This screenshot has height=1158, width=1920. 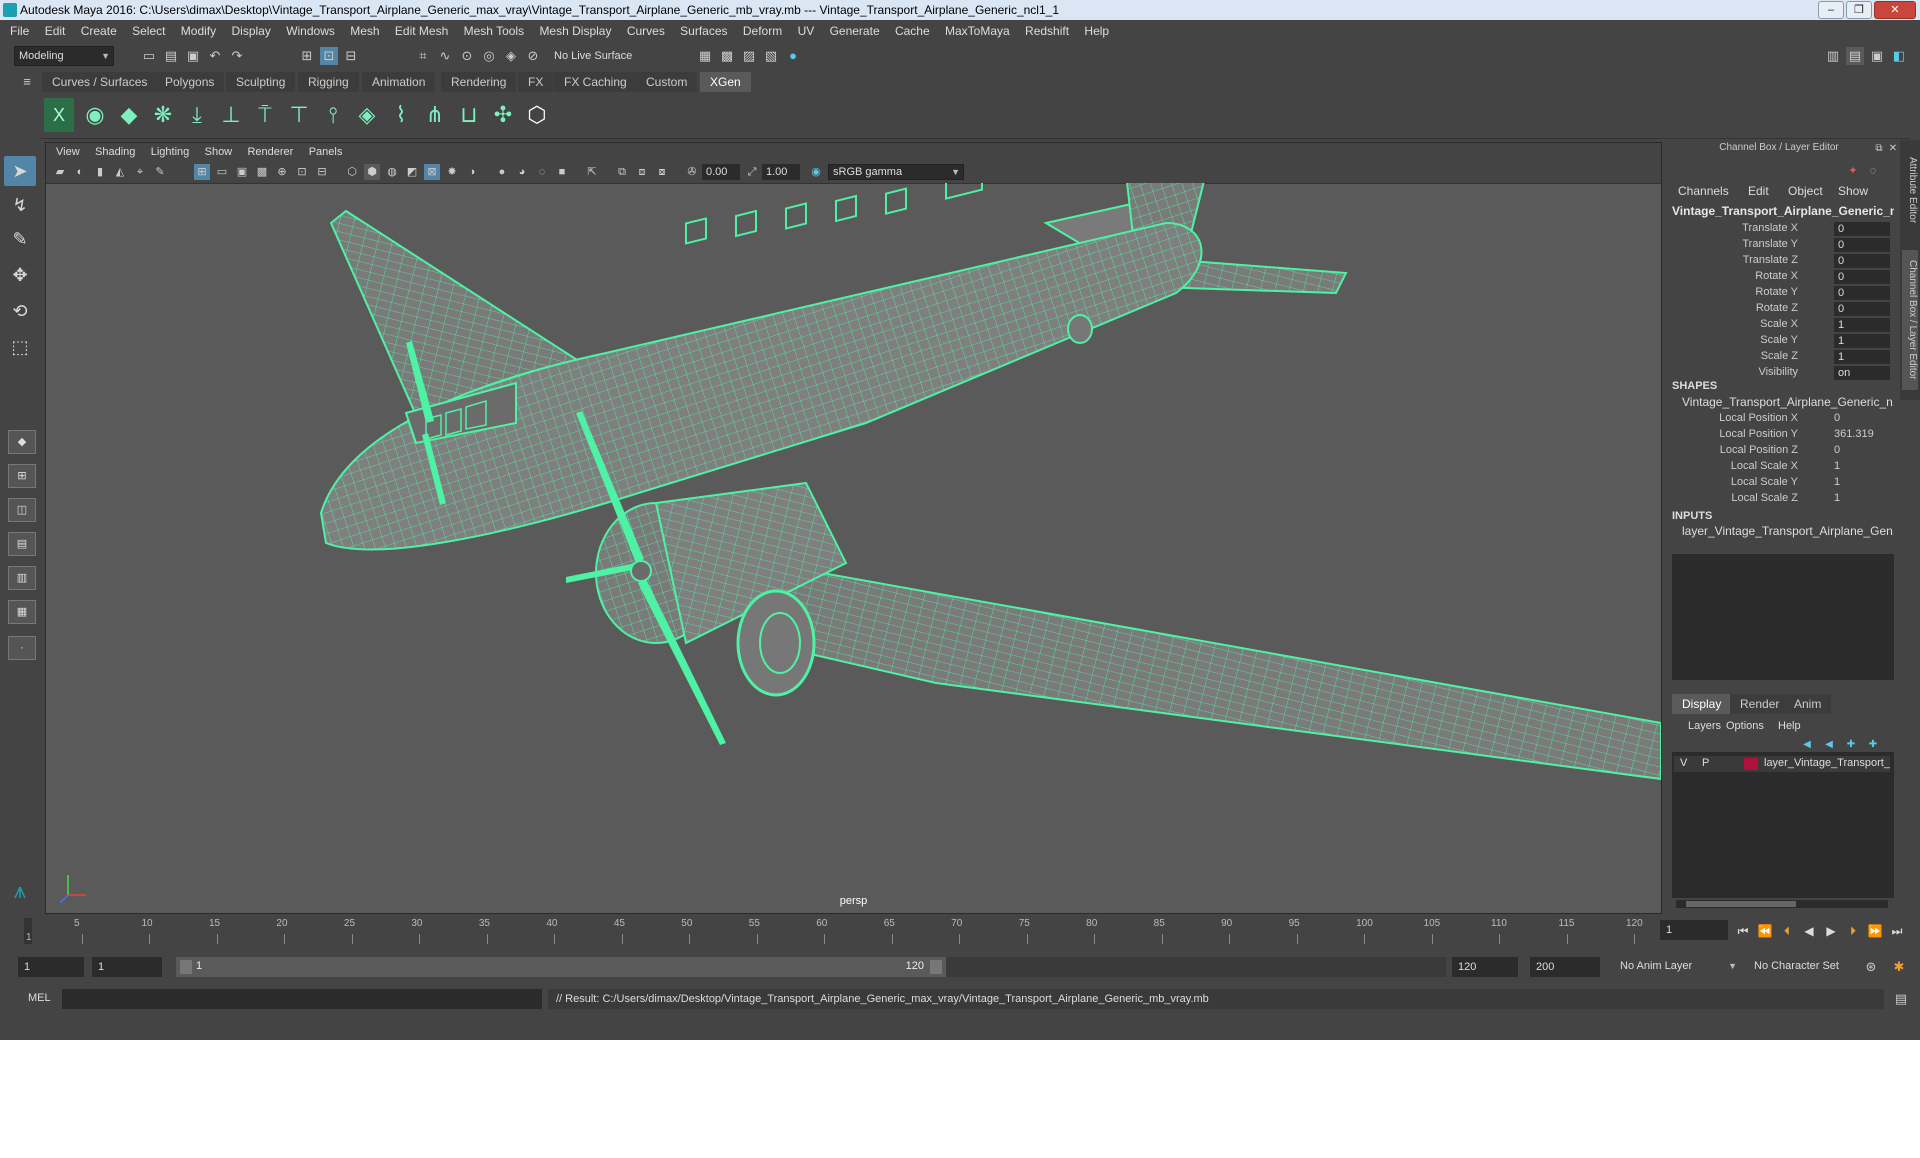 I want to click on animation-preferences-icon: ✱, so click(x=1899, y=967).